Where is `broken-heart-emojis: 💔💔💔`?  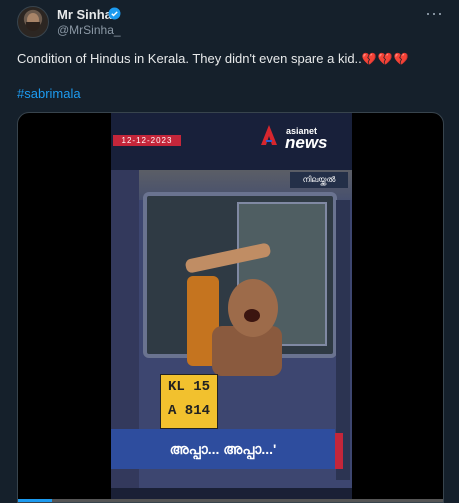 broken-heart-emojis: 💔💔💔 is located at coordinates (385, 59).